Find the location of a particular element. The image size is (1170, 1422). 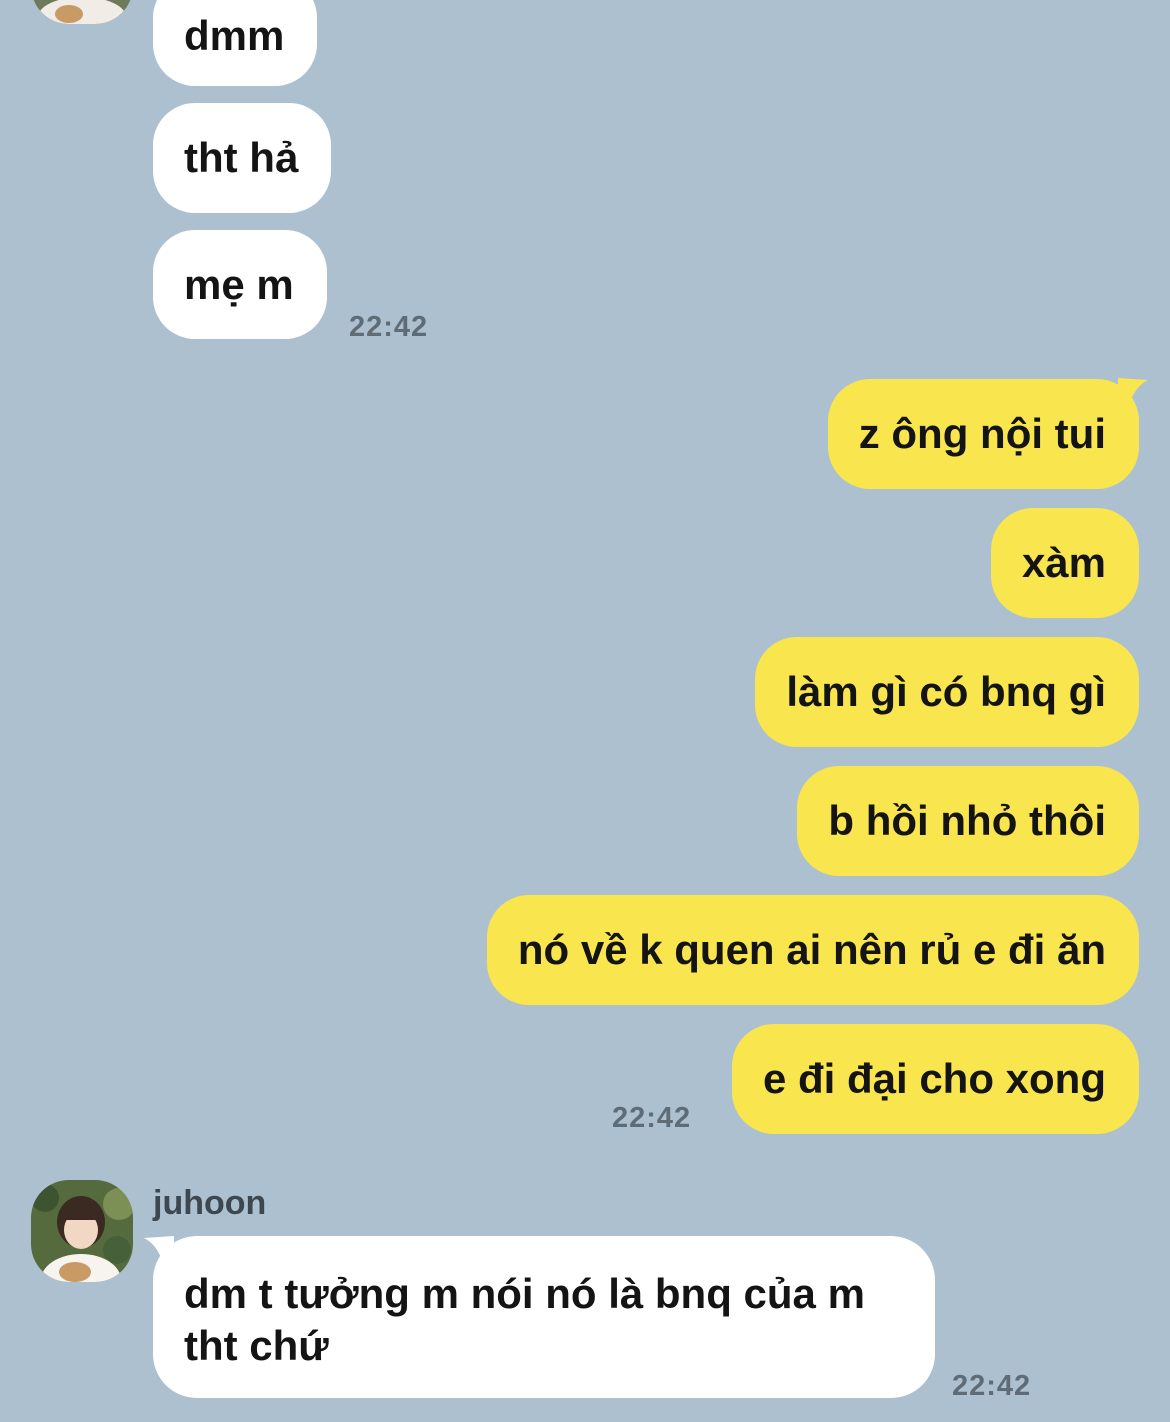

outgoing-message: b hồi nhỏ thôi is located at coordinates (968, 821).